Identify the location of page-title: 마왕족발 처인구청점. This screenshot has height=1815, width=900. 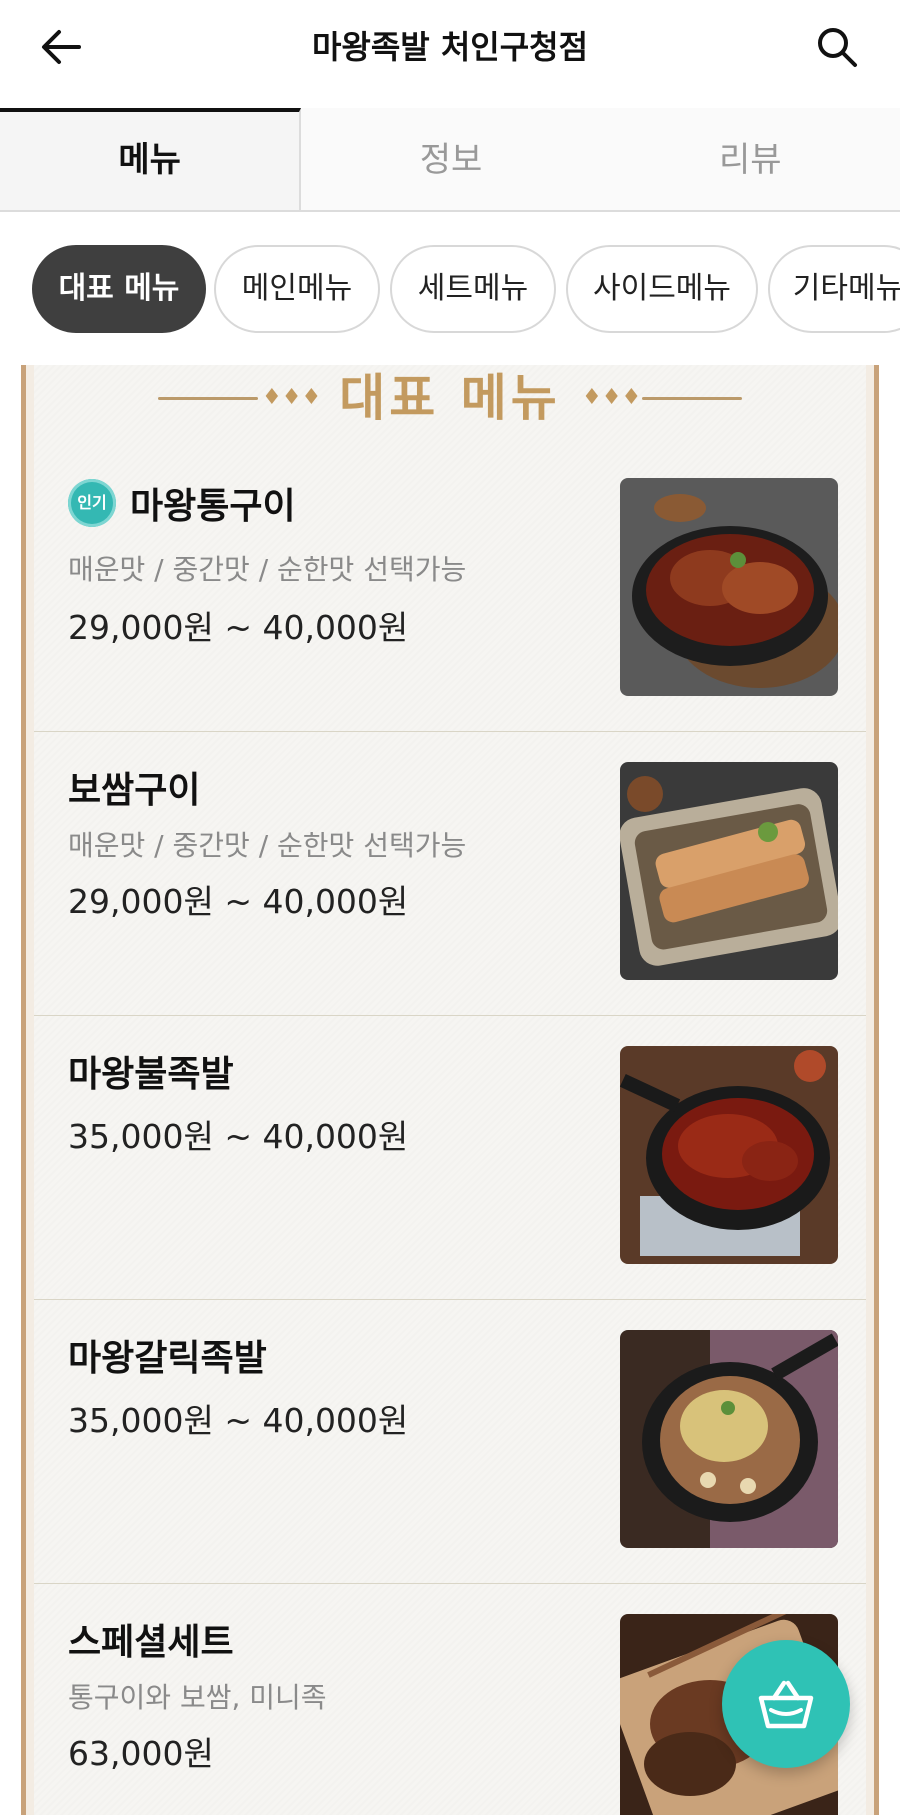
(450, 47).